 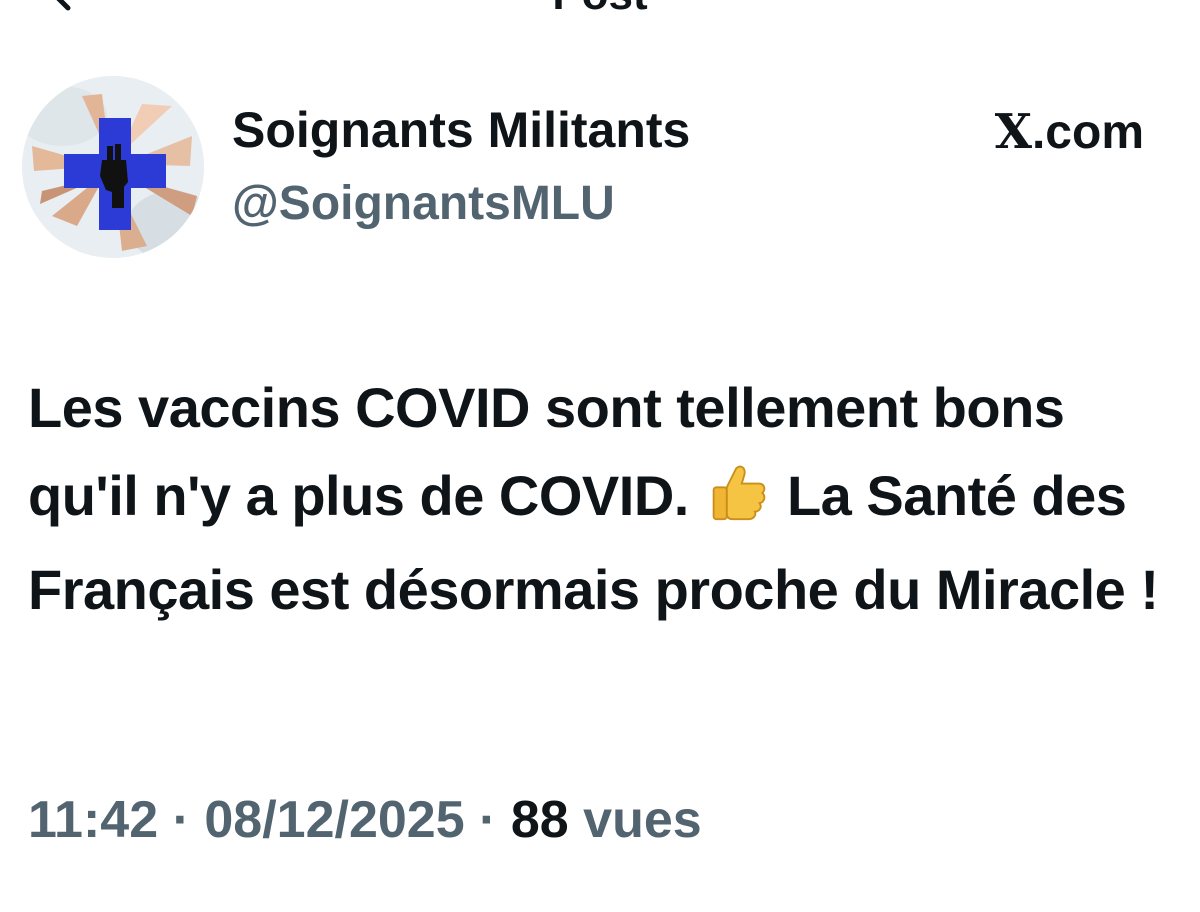 I want to click on brand-watermark: X.com, so click(x=1069, y=132).